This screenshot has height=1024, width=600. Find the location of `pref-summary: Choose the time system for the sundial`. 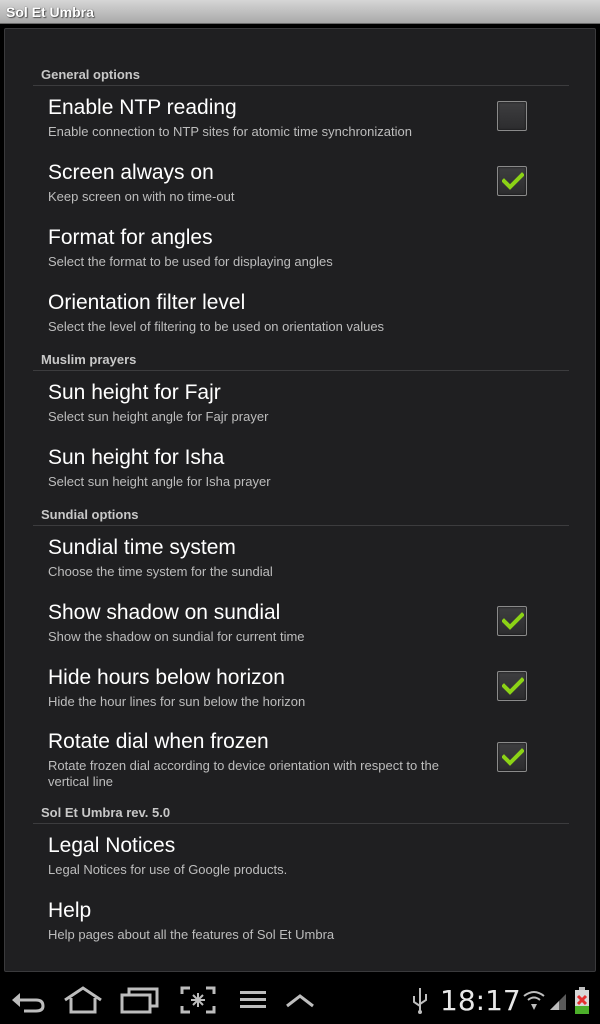

pref-summary: Choose the time system for the sundial is located at coordinates (160, 571).